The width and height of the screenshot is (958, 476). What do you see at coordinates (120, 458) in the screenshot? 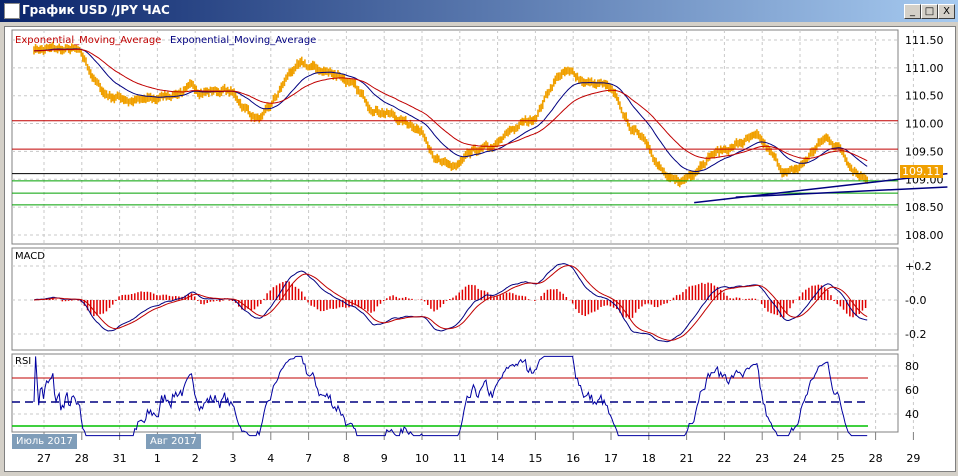
I see `x-tick-label: 31` at bounding box center [120, 458].